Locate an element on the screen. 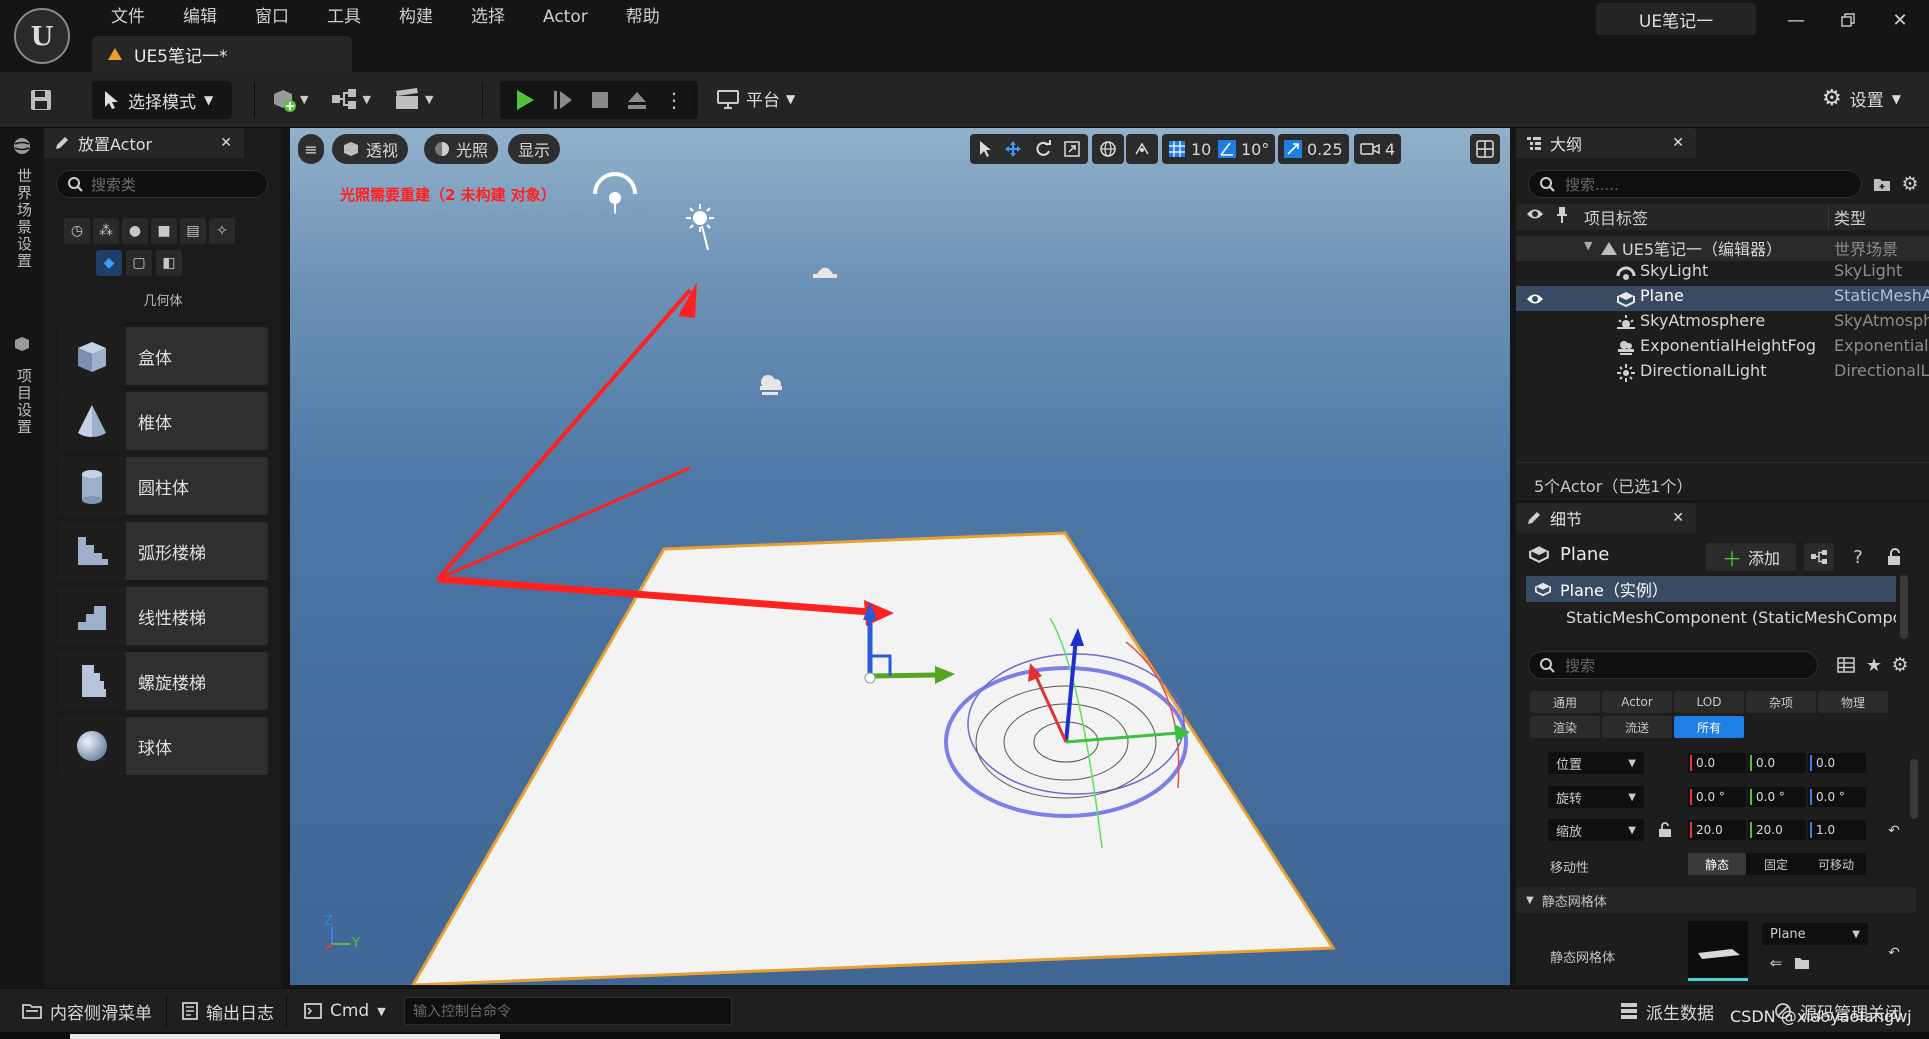 This screenshot has width=1929, height=1039. menu-help: 帮助 is located at coordinates (643, 17).